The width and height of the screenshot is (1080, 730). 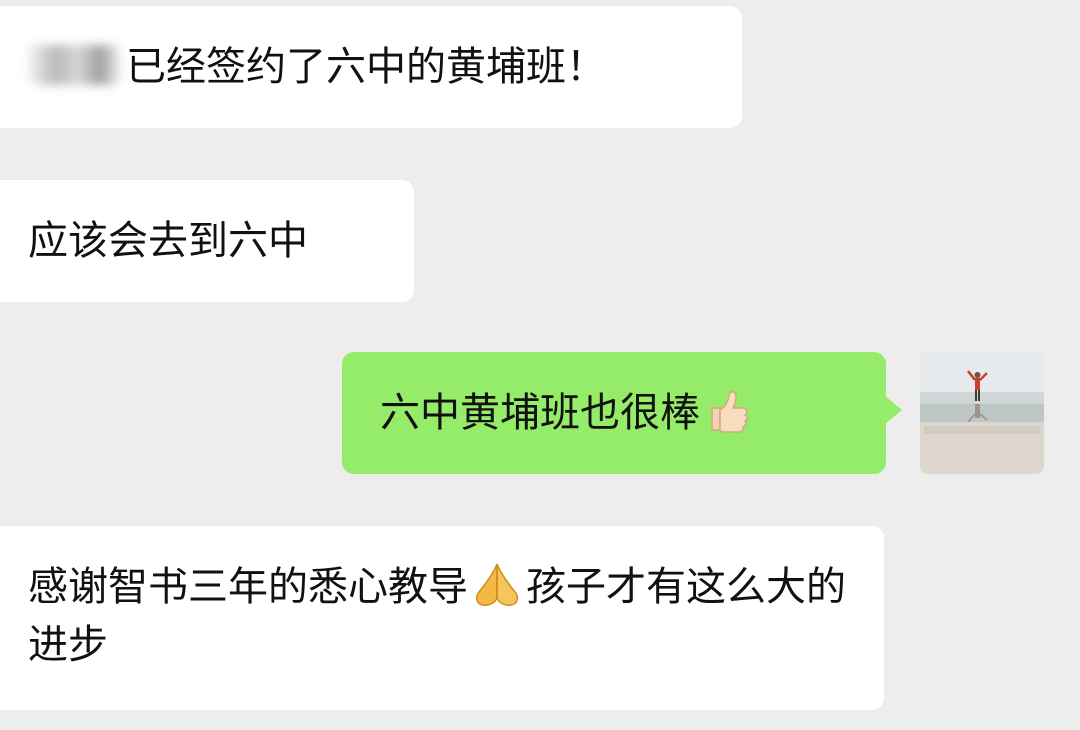 I want to click on message-bubble-incoming: 应该会去到六中, so click(x=207, y=241).